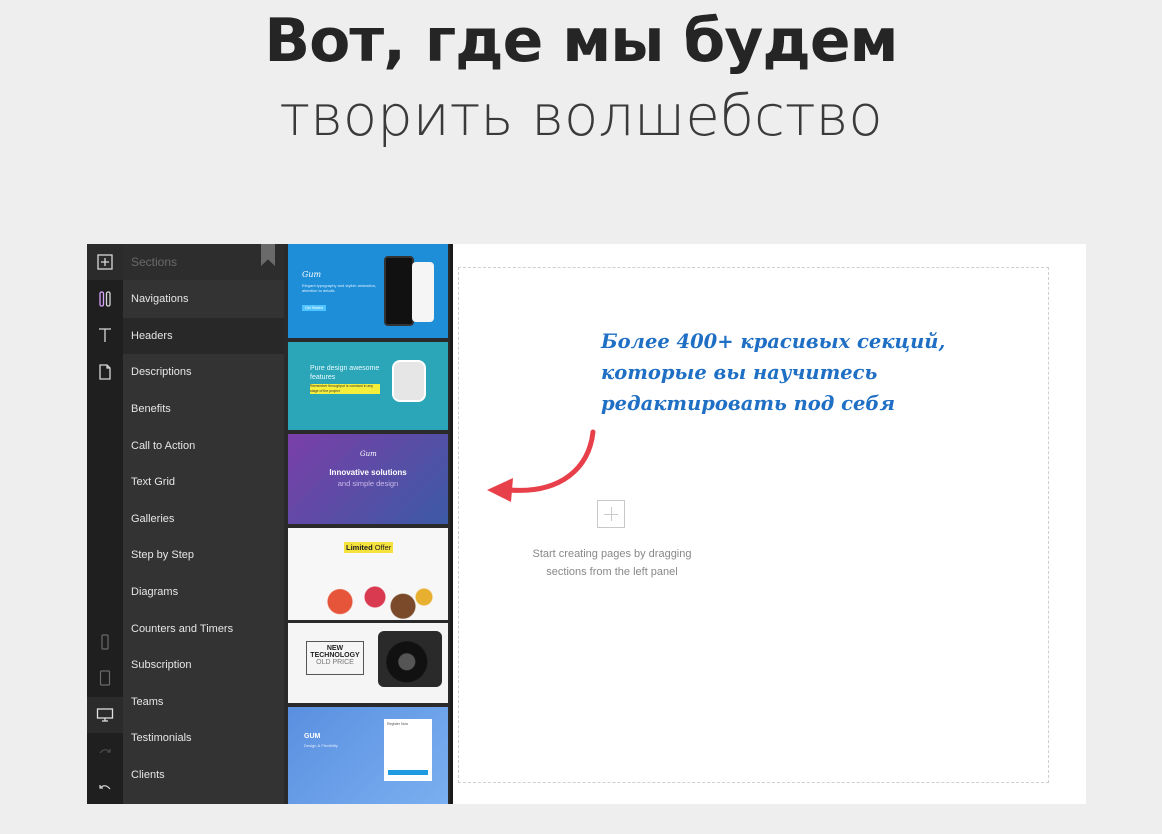  Describe the element at coordinates (105, 642) in the screenshot. I see `mobile-icon` at that location.